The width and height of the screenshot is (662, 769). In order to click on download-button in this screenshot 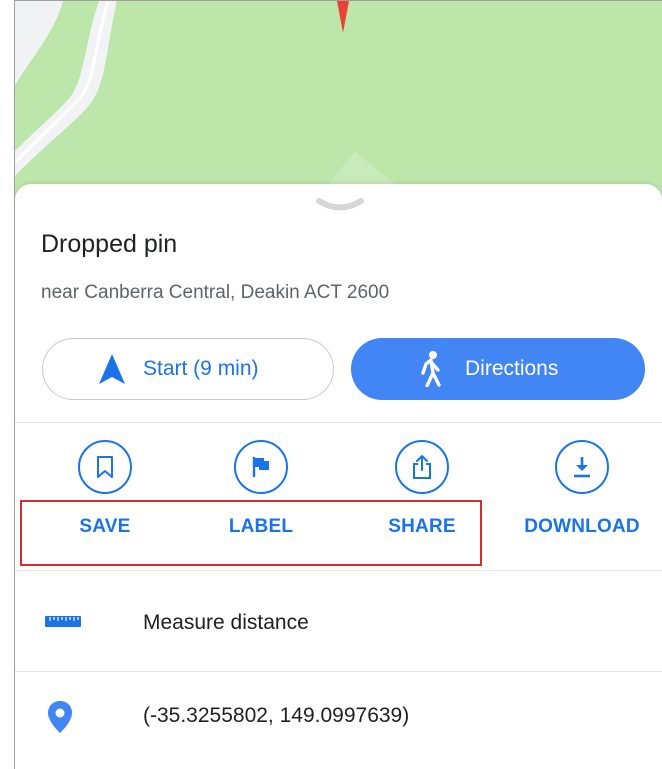, I will do `click(582, 467)`.